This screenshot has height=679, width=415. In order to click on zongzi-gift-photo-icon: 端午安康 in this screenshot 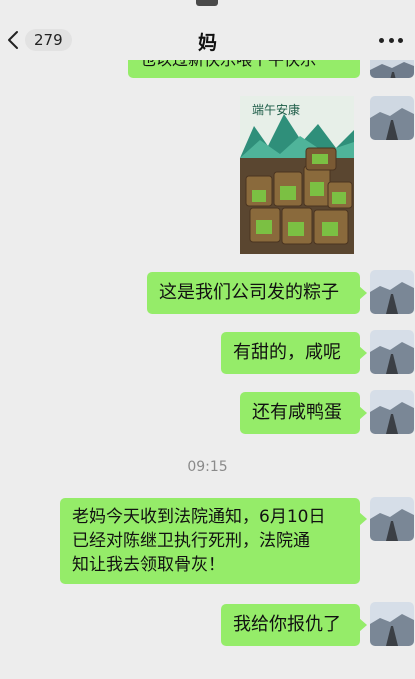, I will do `click(297, 175)`.